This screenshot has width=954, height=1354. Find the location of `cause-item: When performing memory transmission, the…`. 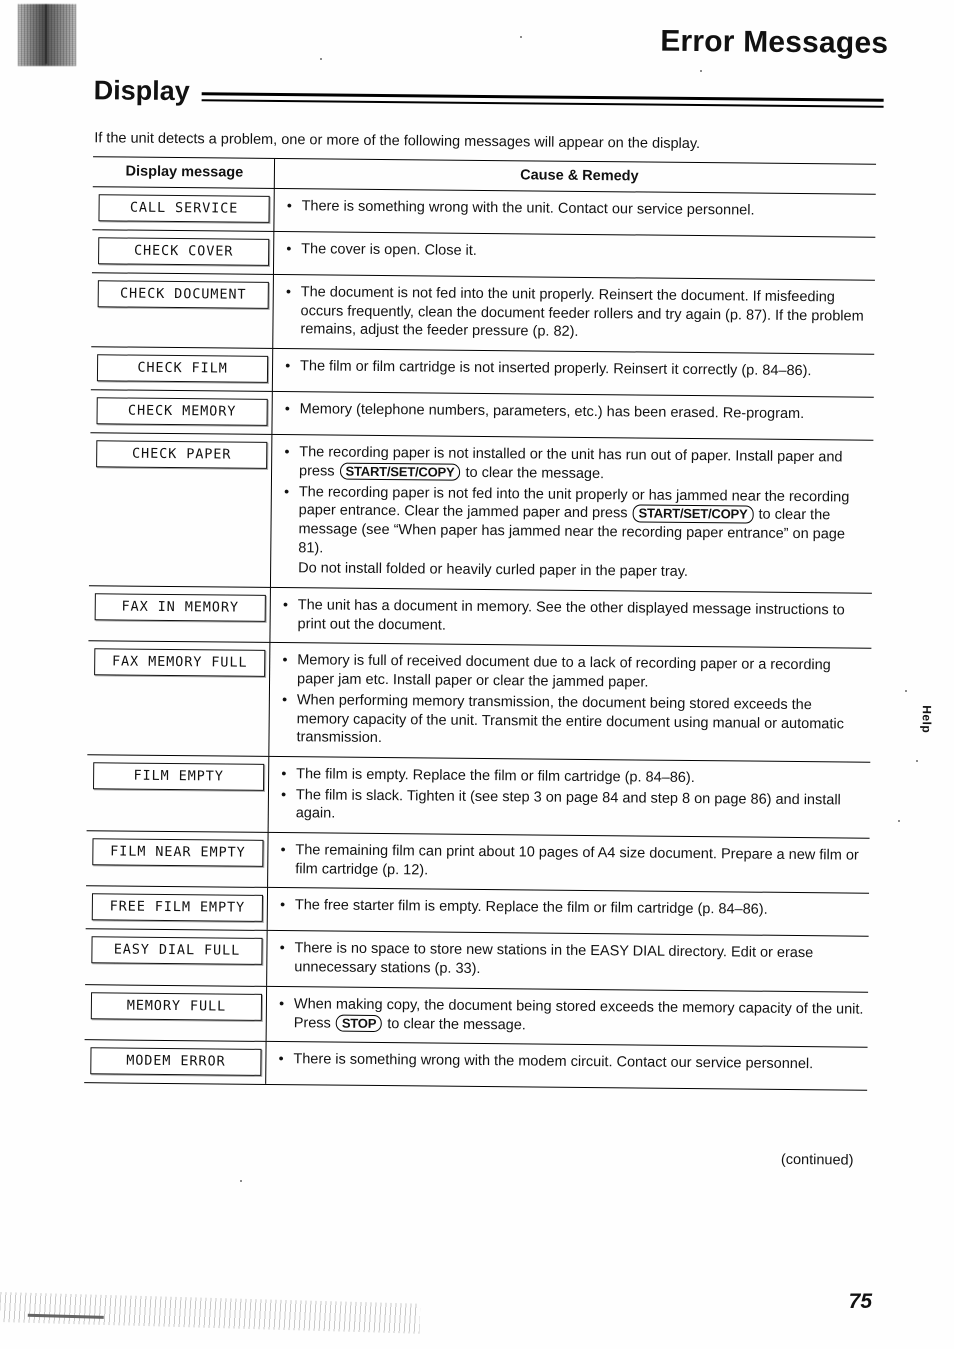

cause-item: When performing memory transmission, the… is located at coordinates (574, 722).